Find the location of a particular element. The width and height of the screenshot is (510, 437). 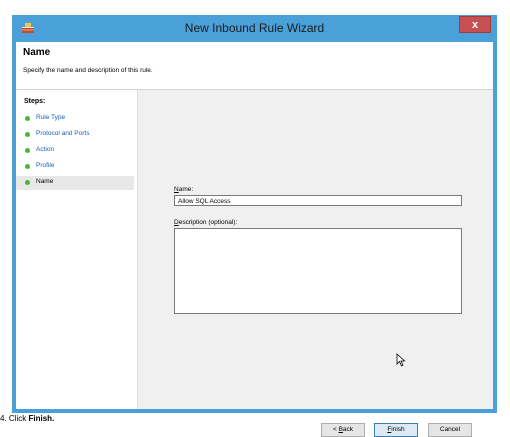

caption-bold: Finish. is located at coordinates (41, 418).